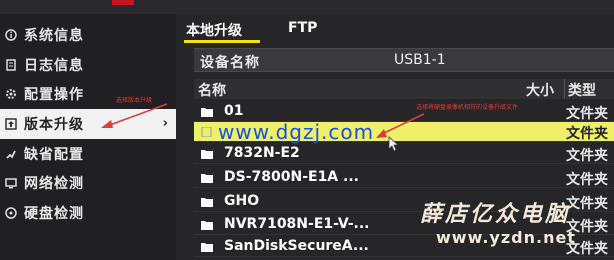 This screenshot has width=614, height=260. What do you see at coordinates (11, 35) in the screenshot?
I see `info-icon` at bounding box center [11, 35].